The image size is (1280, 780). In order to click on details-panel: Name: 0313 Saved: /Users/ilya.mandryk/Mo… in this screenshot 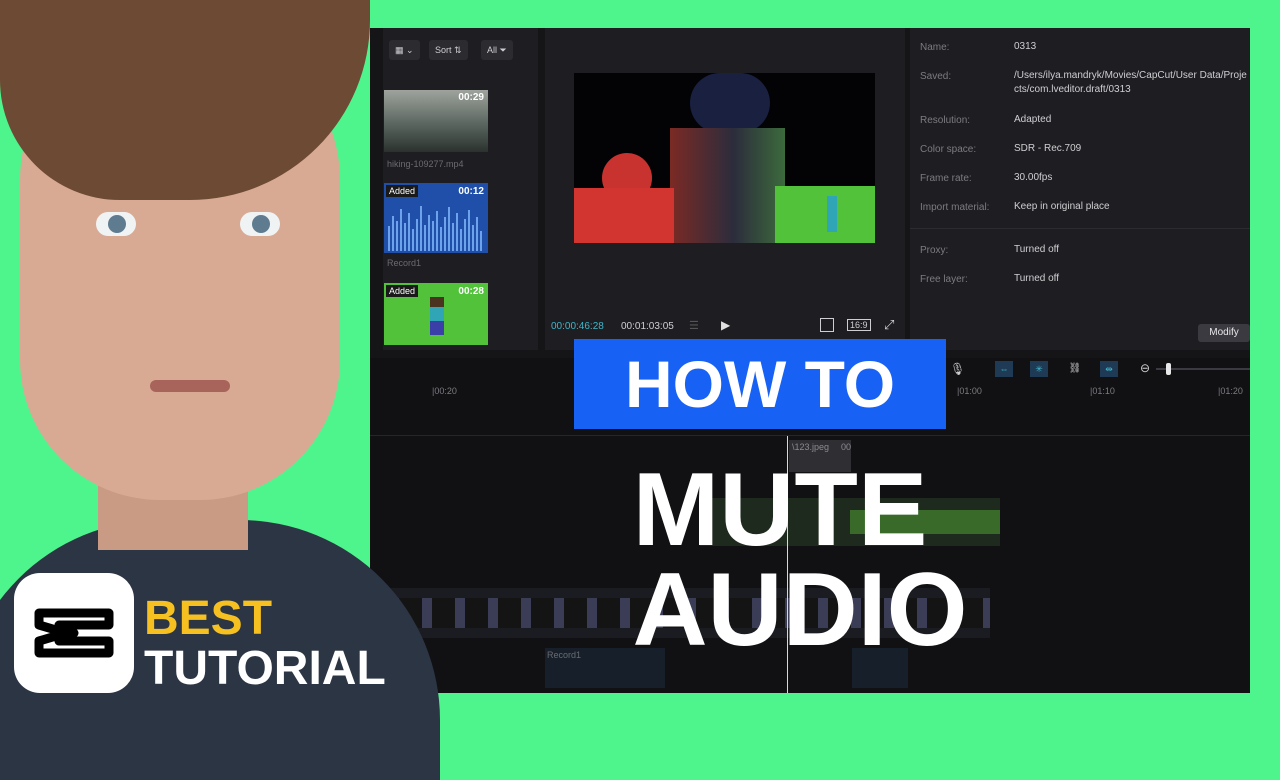, I will do `click(1080, 189)`.